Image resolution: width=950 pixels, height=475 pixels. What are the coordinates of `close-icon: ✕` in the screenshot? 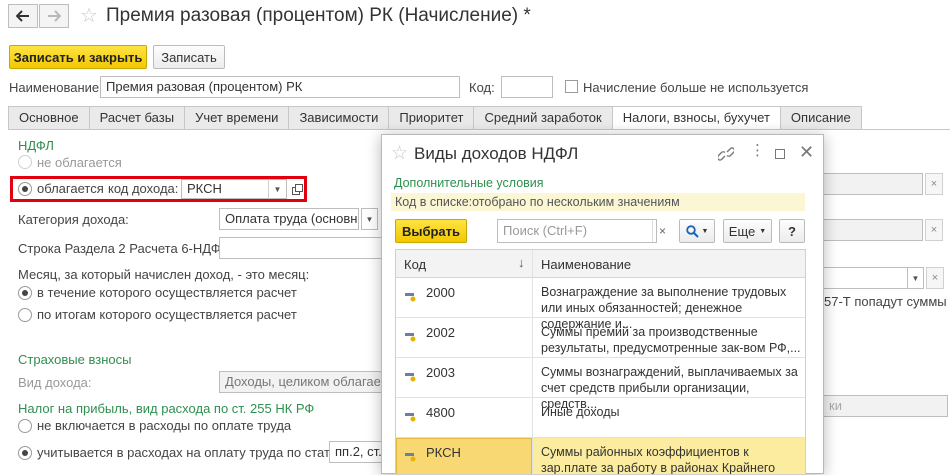 It's located at (807, 152).